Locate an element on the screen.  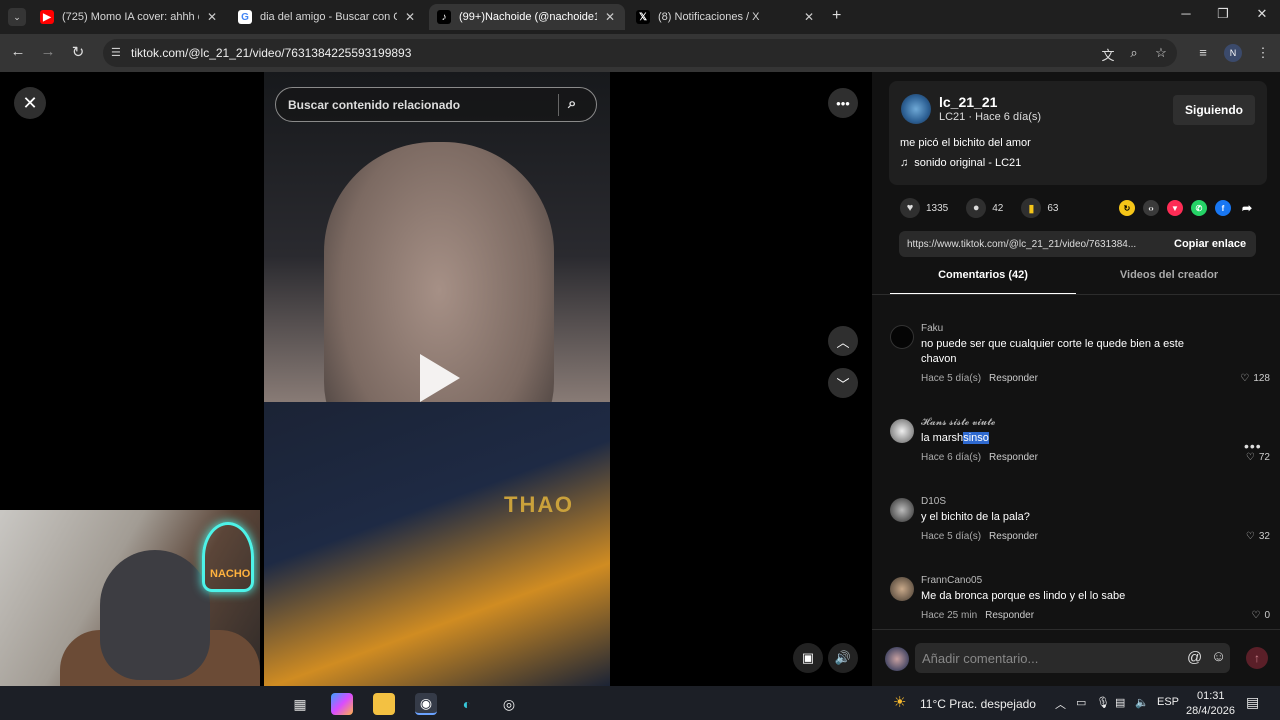
comment-like: ♡ 128 is located at coordinates (1255, 378).